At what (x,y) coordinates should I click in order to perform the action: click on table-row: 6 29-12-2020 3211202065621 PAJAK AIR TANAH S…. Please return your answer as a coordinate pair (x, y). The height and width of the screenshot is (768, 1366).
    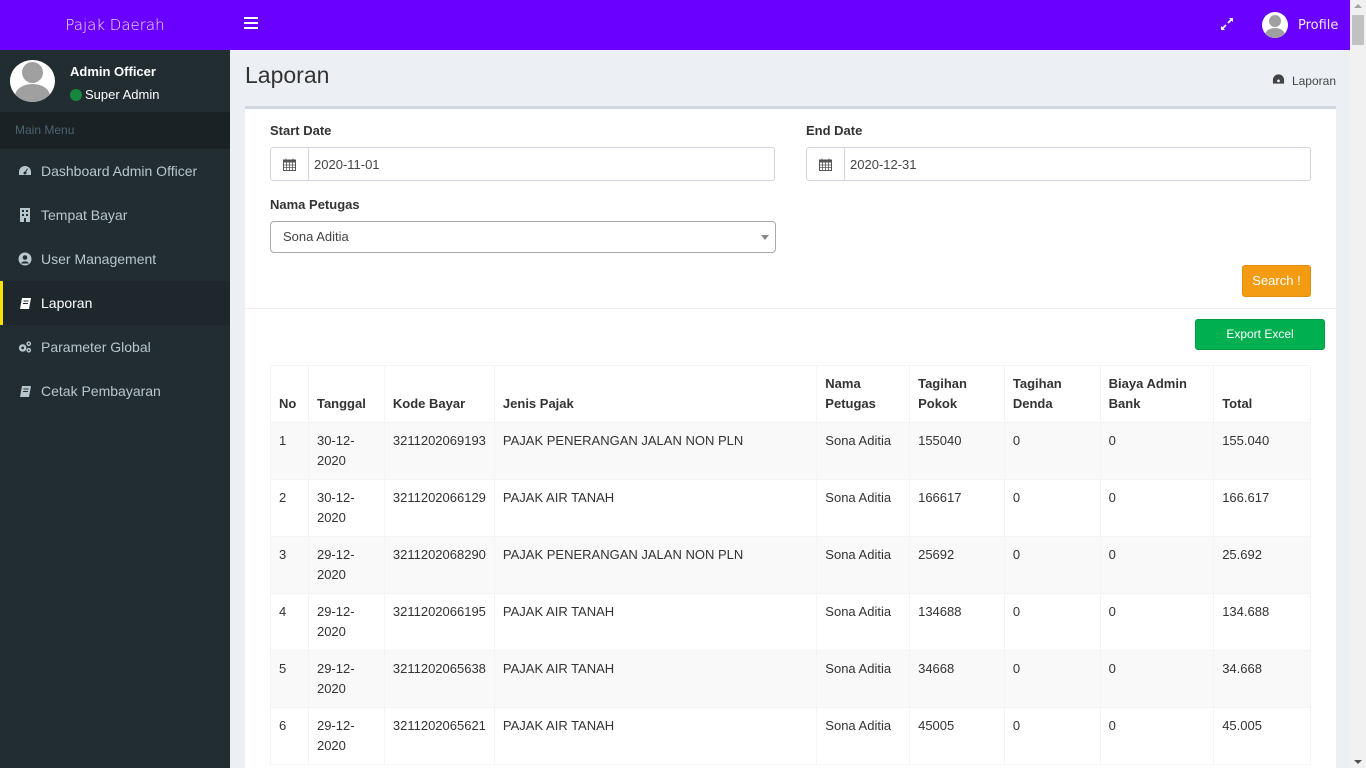
    Looking at the image, I should click on (790, 736).